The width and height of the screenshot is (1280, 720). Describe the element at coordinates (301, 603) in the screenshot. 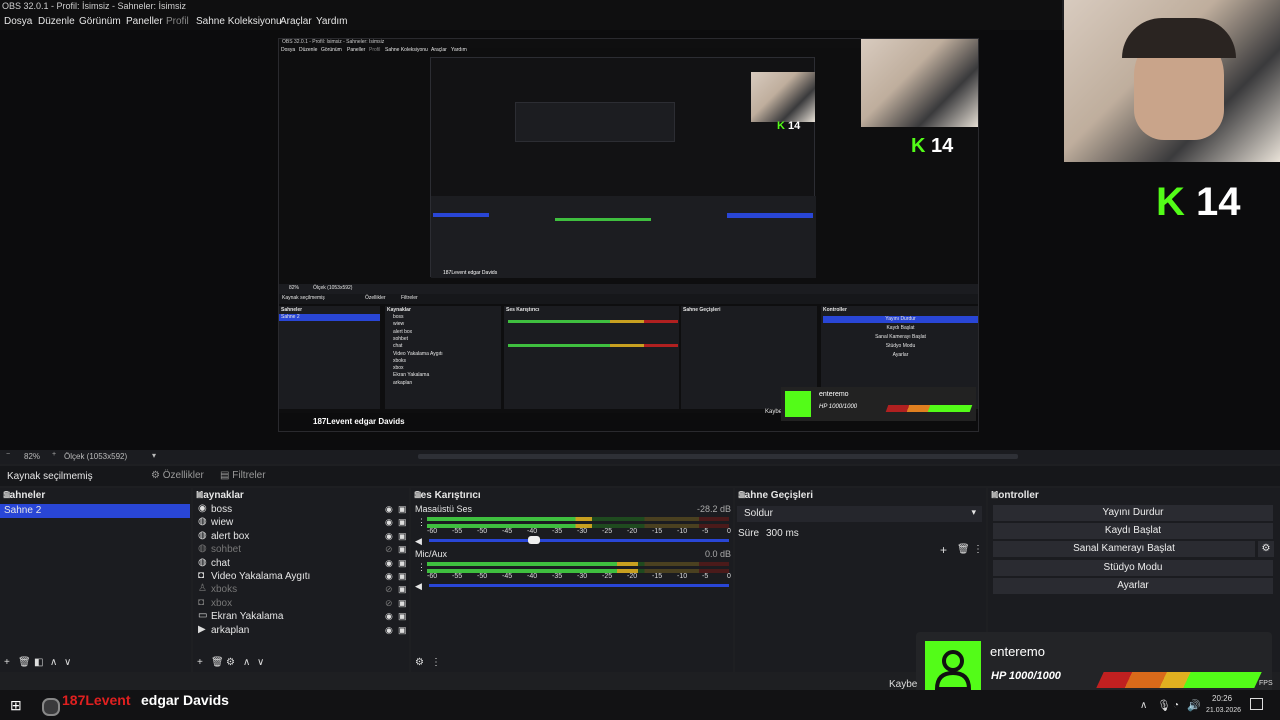

I see `source-item: ◘ xbox ⊘ ▣` at that location.